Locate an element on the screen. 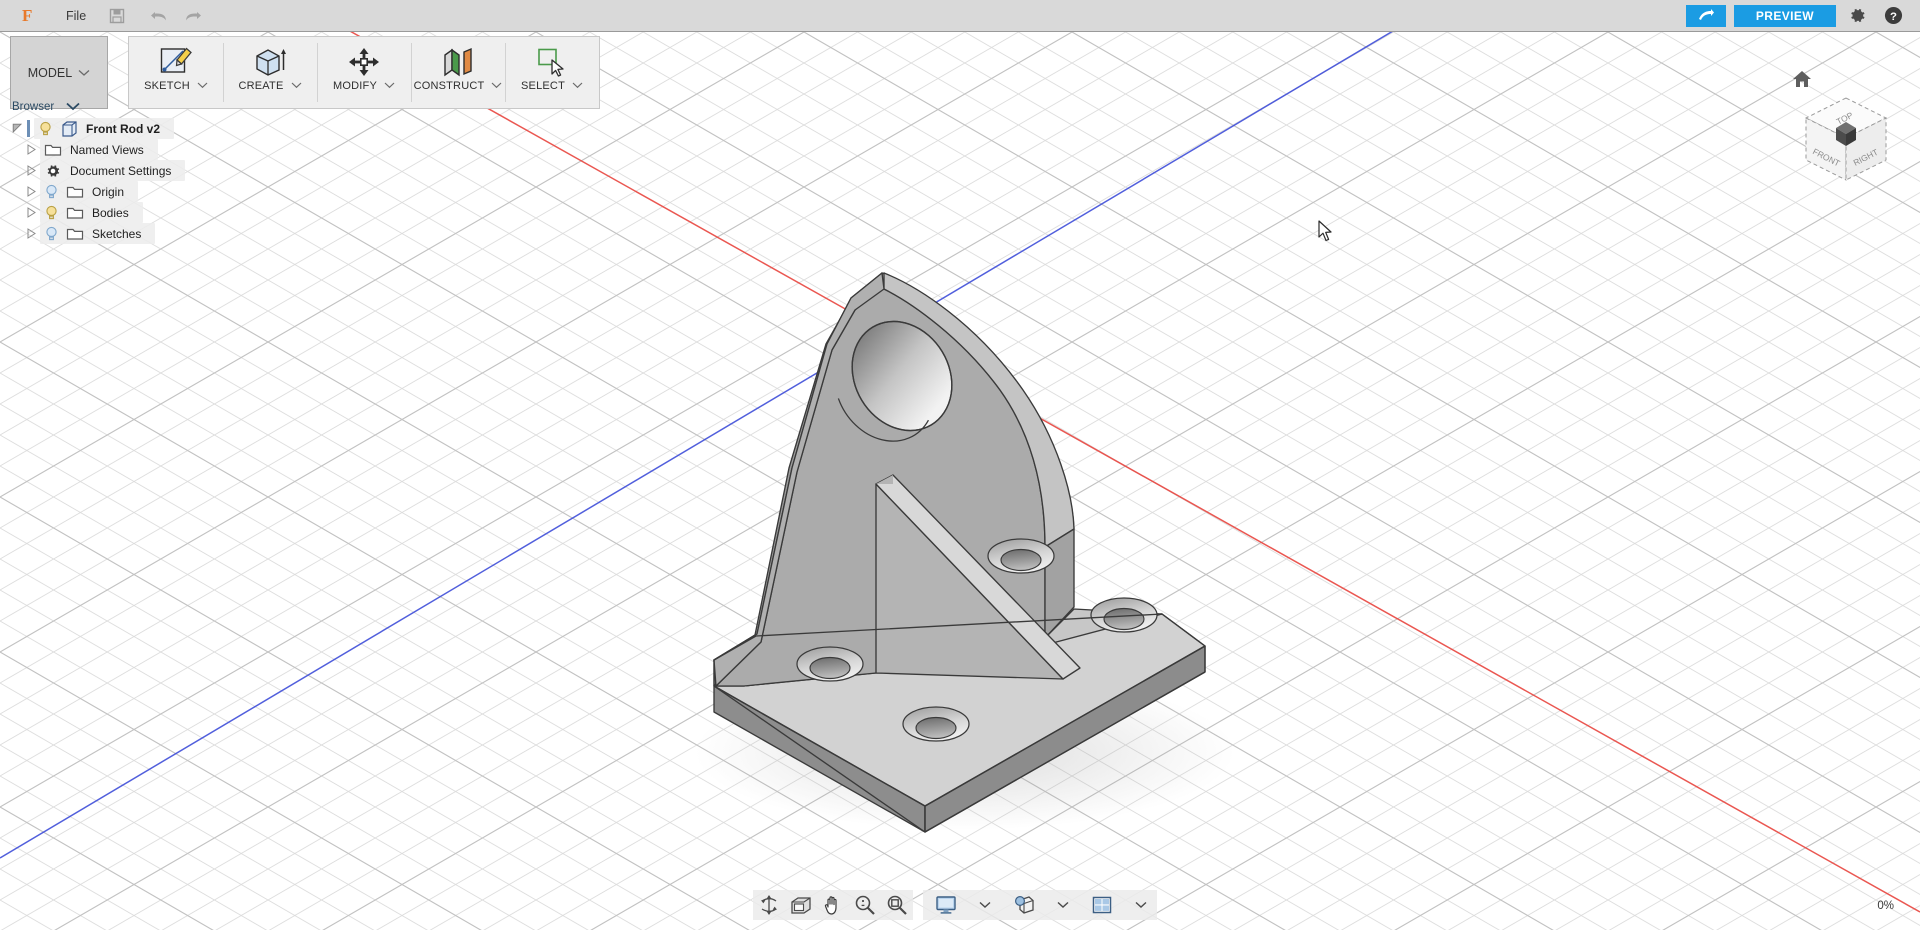 The height and width of the screenshot is (930, 1920). ribbon-label-sketch: SKETCH is located at coordinates (167, 86).